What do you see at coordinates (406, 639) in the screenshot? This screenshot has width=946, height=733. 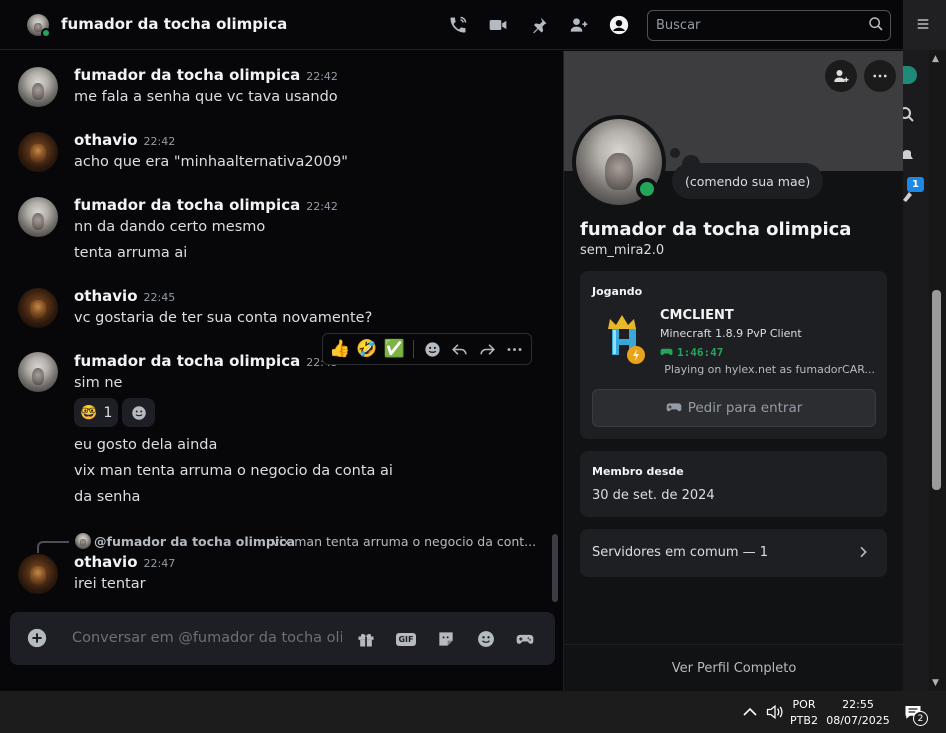 I see `gif-icon: GIF` at bounding box center [406, 639].